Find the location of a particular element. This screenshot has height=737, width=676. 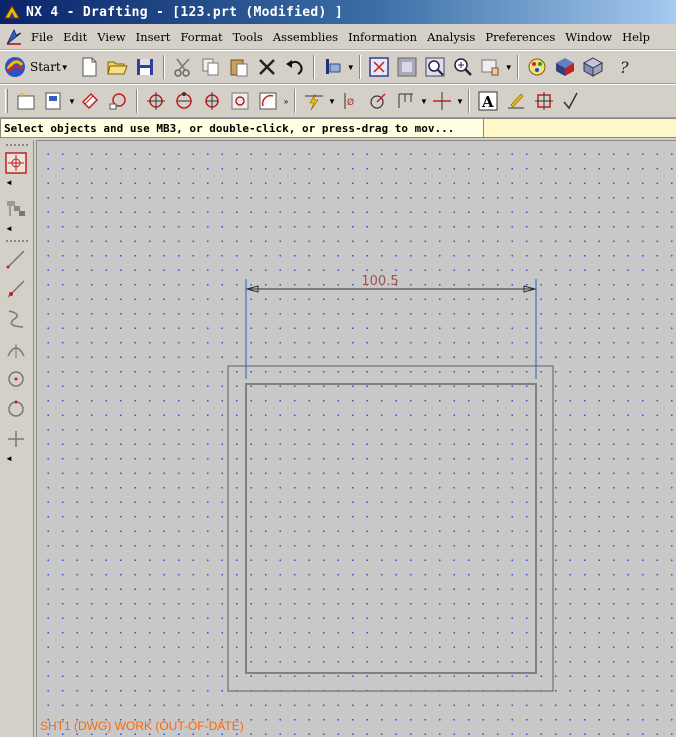

target-point-button is located at coordinates (240, 101).